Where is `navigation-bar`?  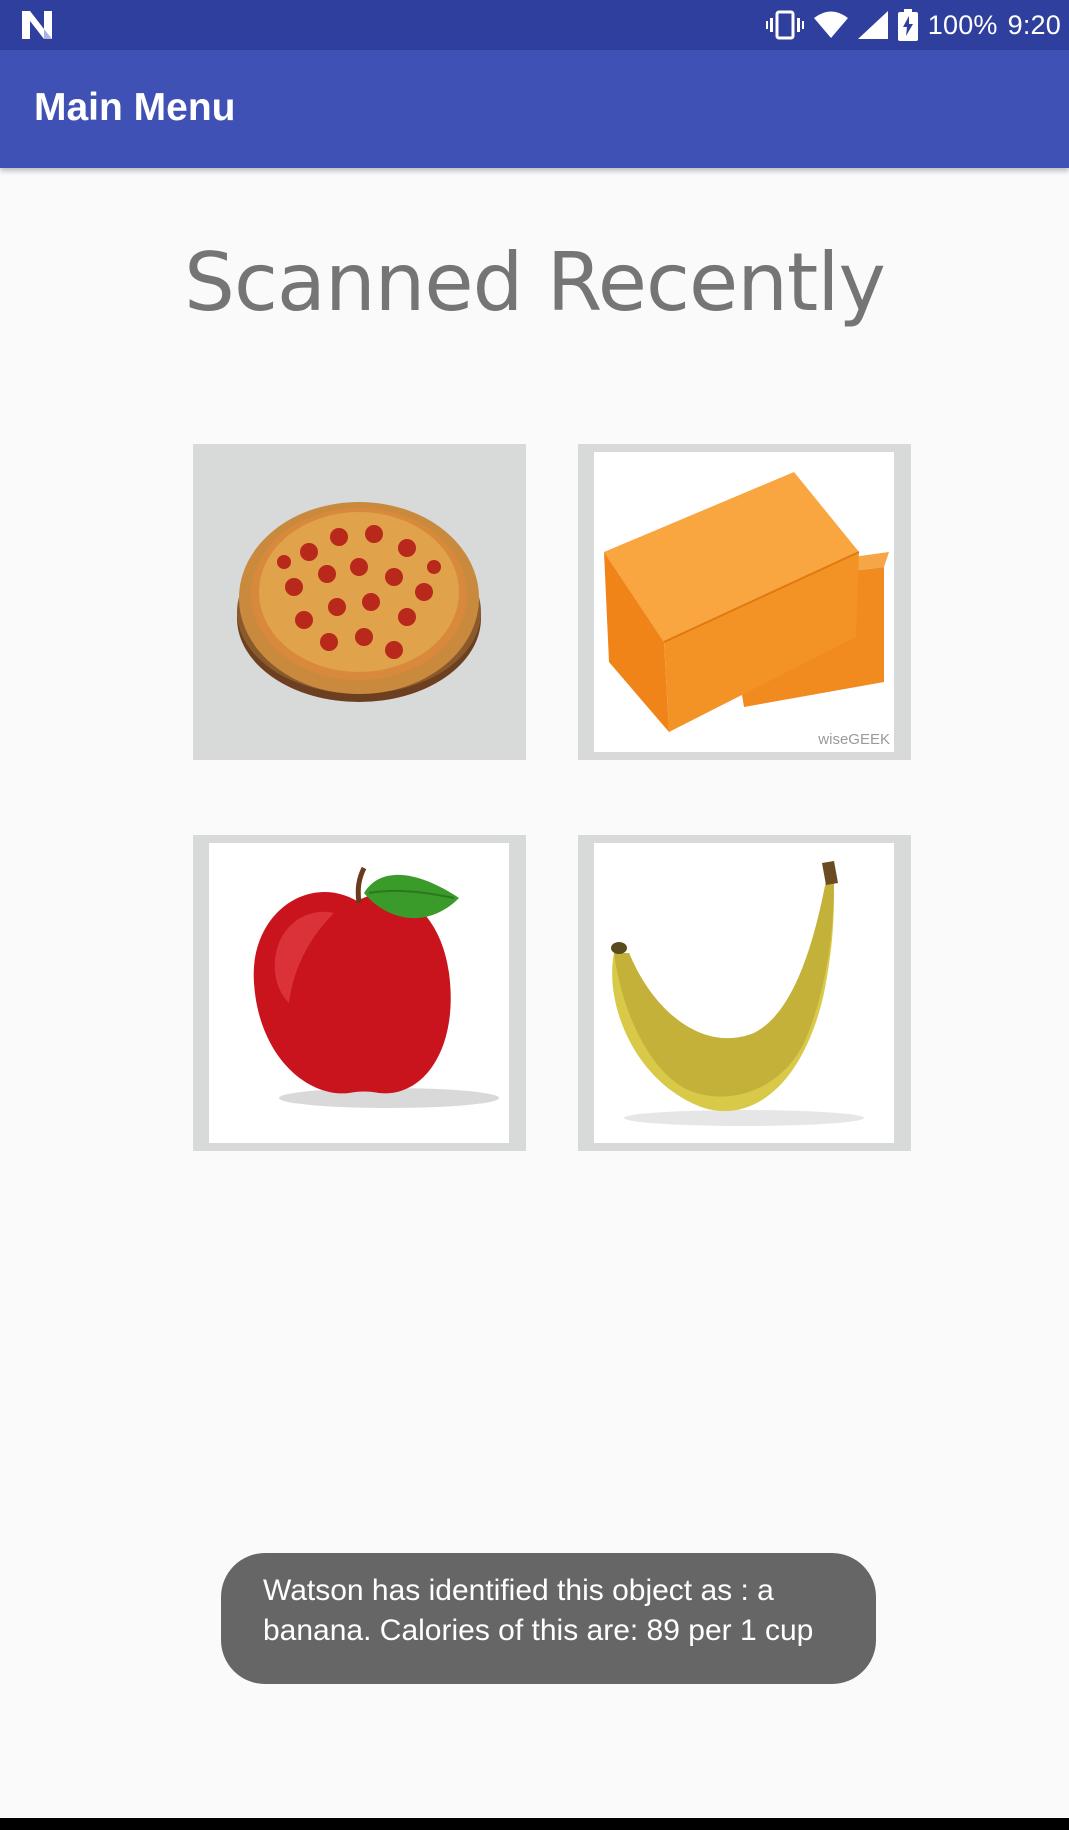
navigation-bar is located at coordinates (534, 1824).